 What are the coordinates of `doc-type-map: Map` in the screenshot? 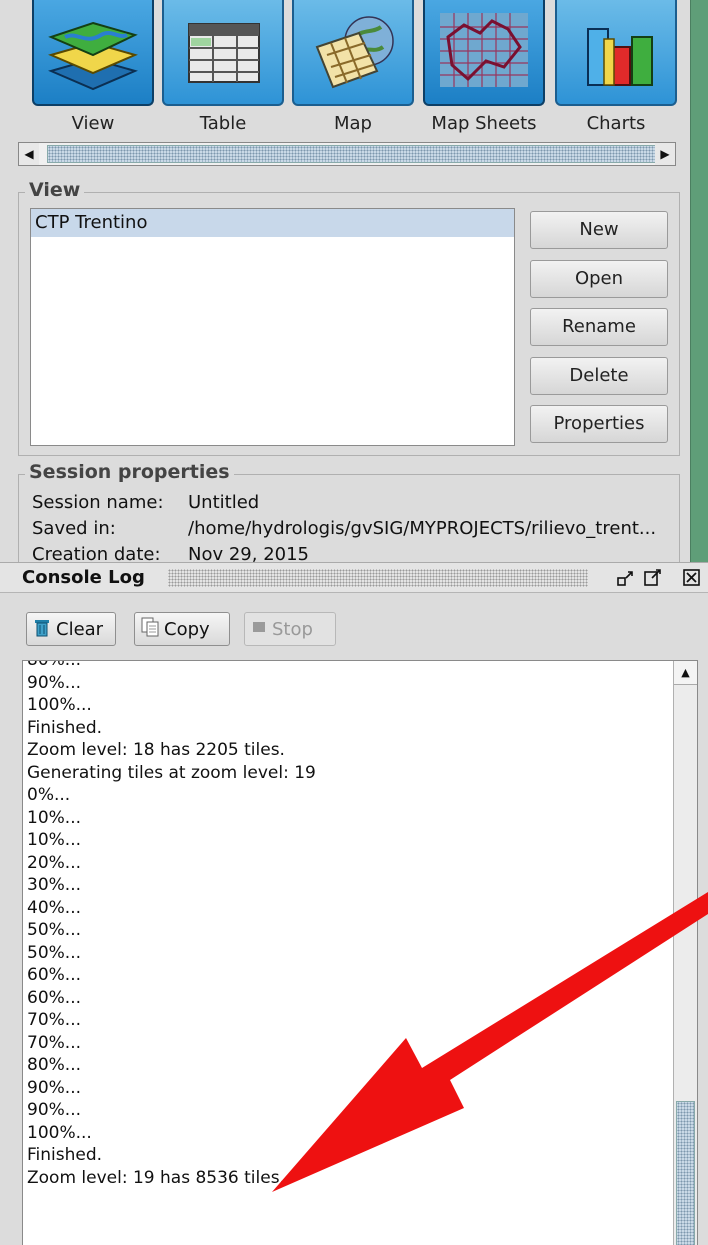 It's located at (353, 70).